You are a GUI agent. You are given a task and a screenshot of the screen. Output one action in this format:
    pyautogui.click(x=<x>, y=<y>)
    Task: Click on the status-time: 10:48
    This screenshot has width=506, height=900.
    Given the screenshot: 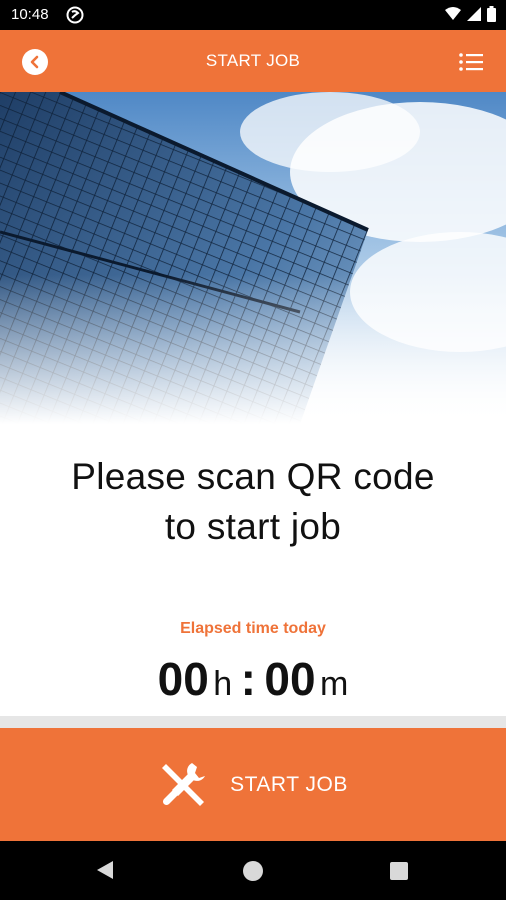 What is the action you would take?
    pyautogui.click(x=30, y=14)
    